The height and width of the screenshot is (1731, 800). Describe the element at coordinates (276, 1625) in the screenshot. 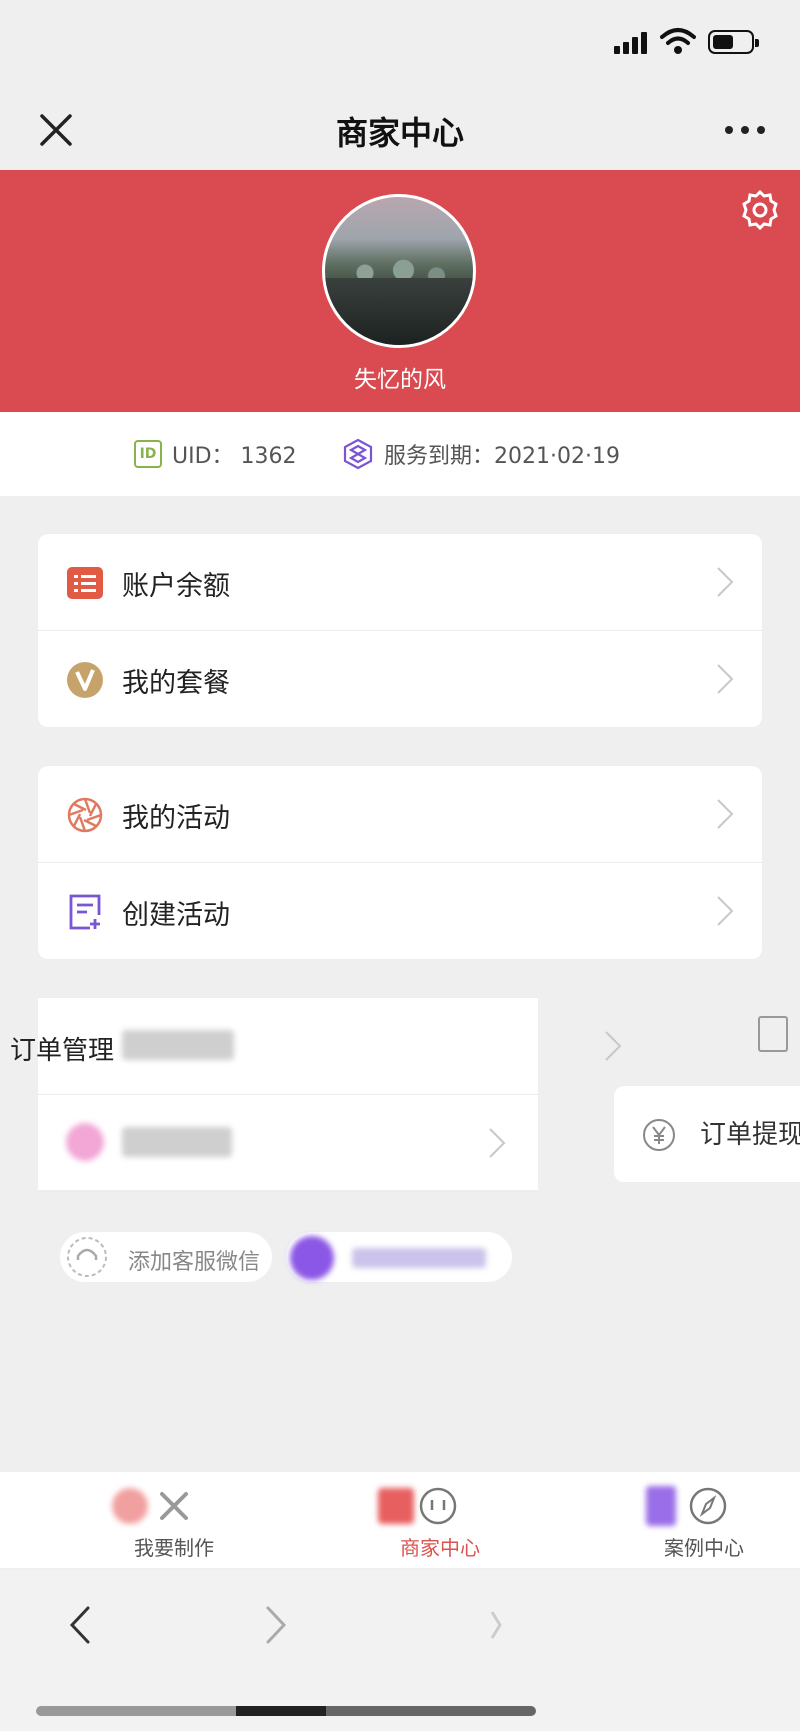

I see `forward-icon` at that location.